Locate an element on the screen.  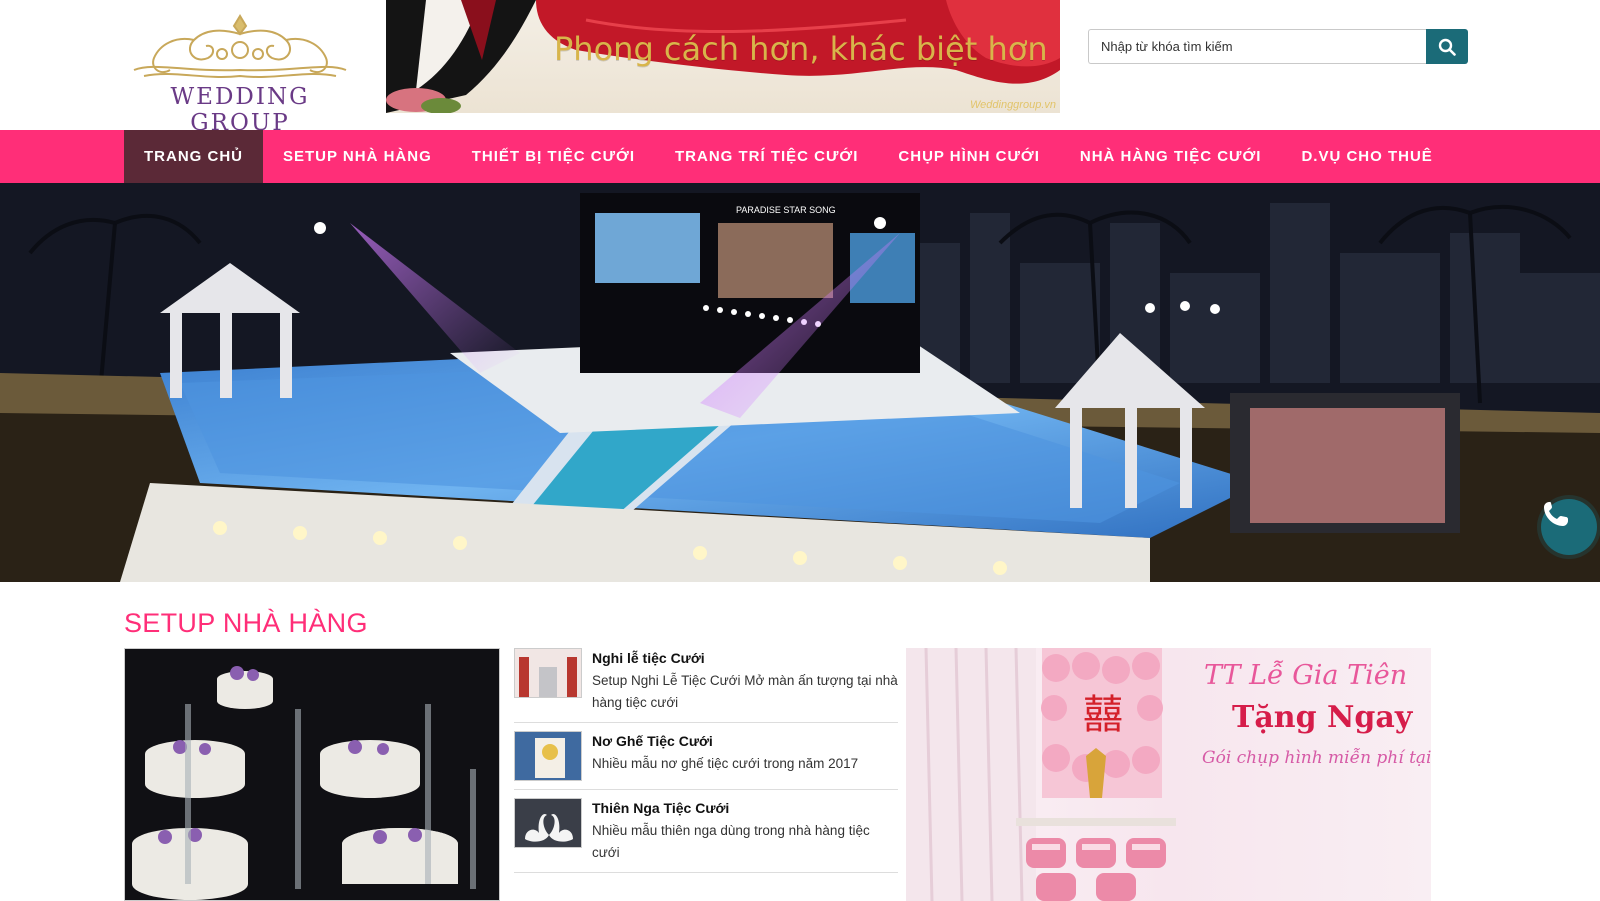
chair-bow-thumbnail is located at coordinates (548, 756).